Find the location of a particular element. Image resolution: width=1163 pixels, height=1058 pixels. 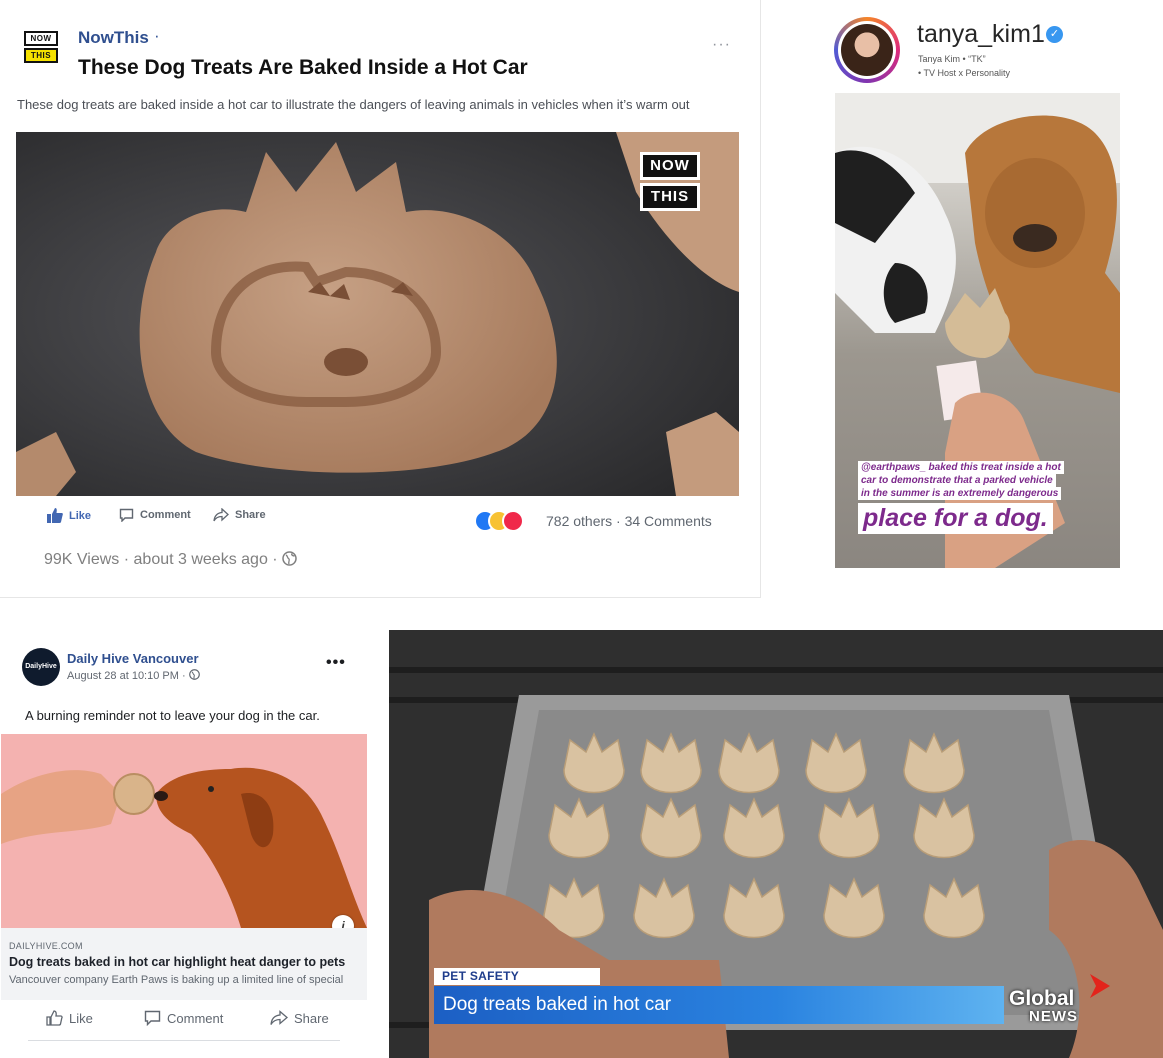

profile-avatar is located at coordinates (867, 50).